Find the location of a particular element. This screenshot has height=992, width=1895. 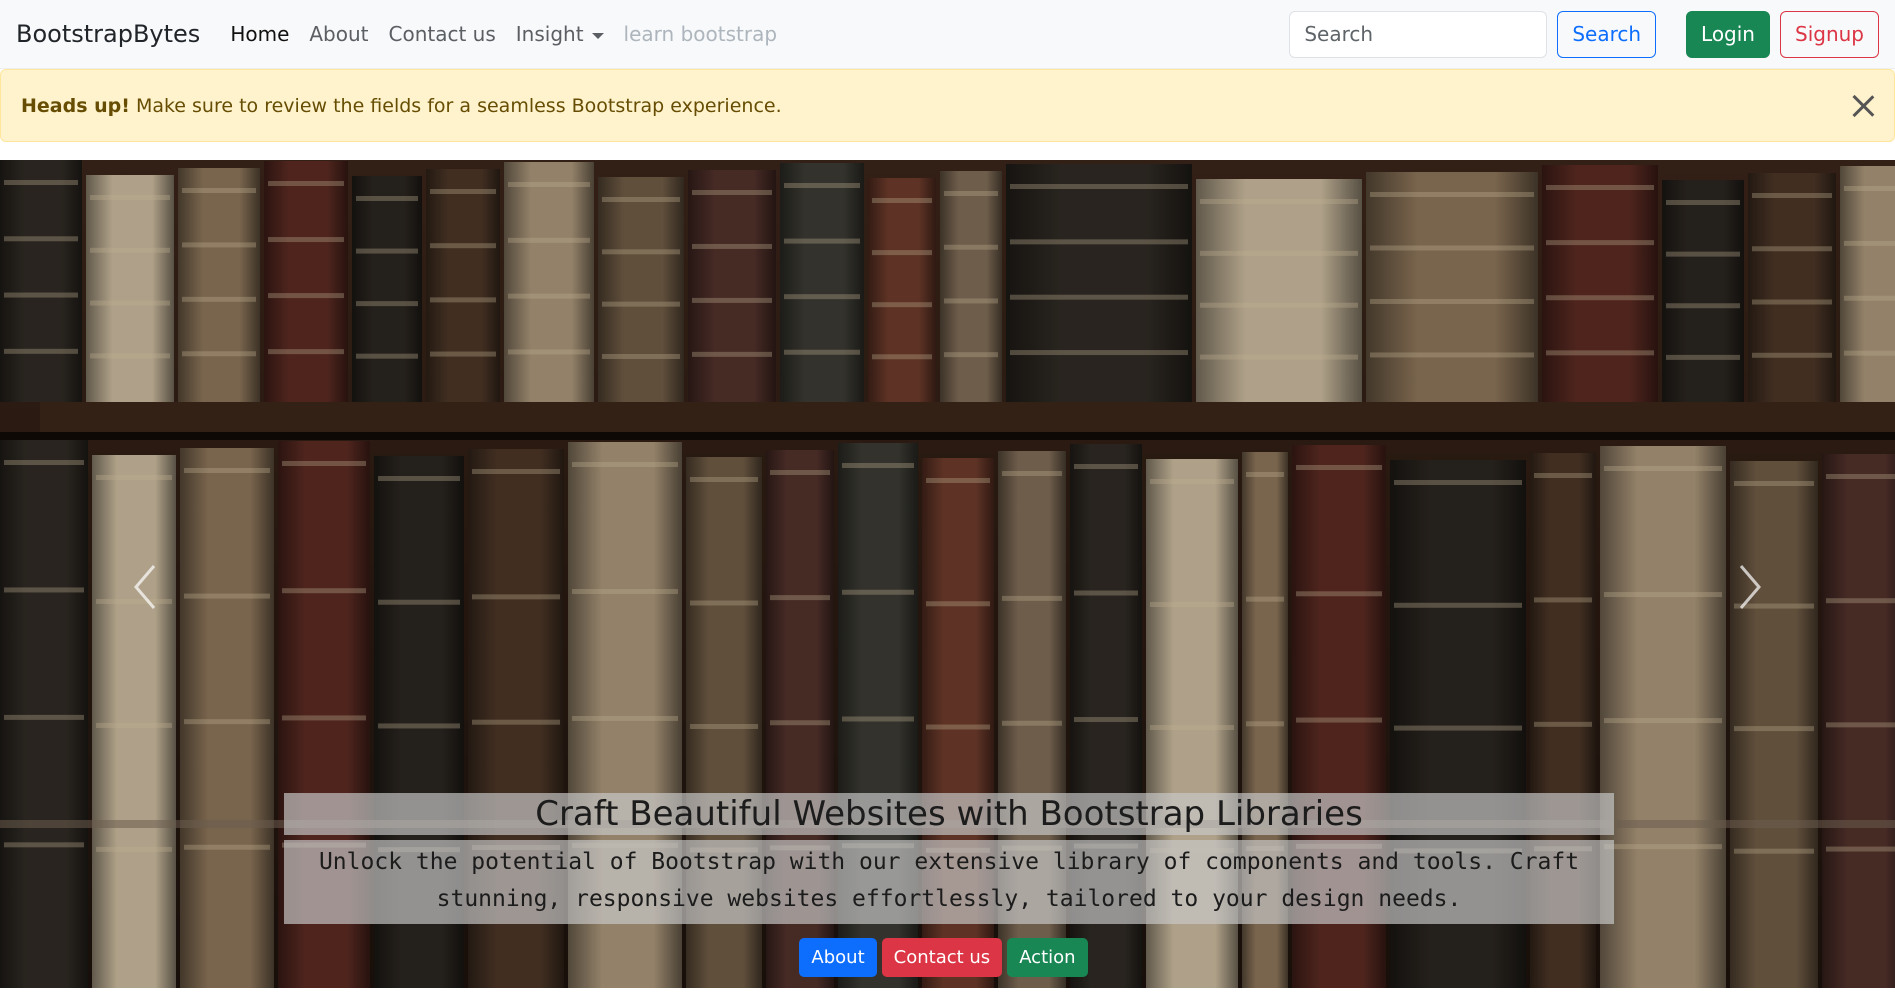

search-button: Search is located at coordinates (1607, 34).